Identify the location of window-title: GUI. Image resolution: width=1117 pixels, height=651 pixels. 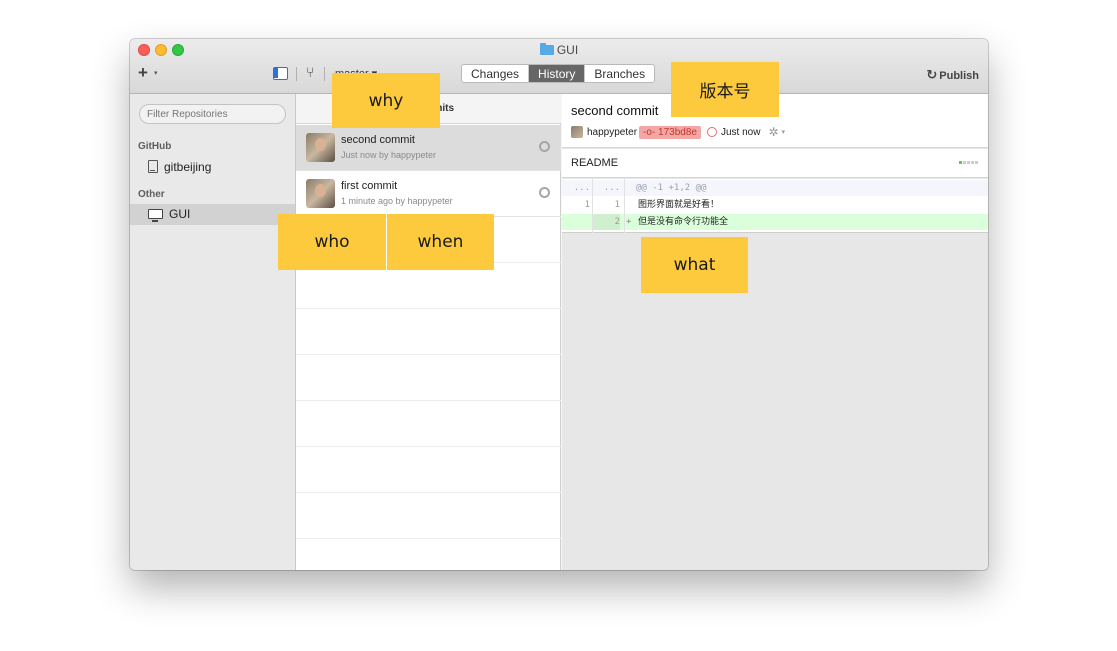
(559, 50).